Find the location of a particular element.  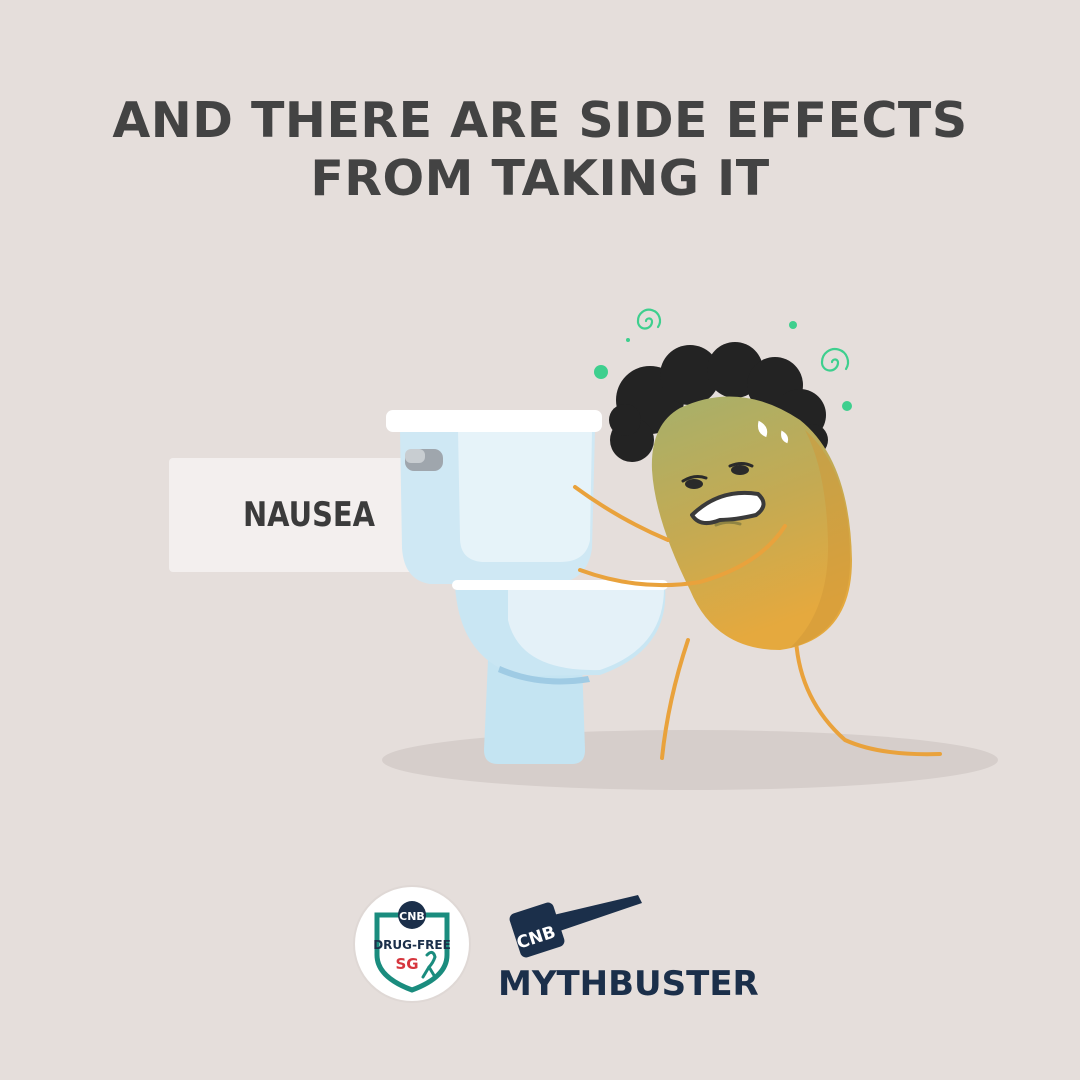

badge-sg-text: SG is located at coordinates (406, 964).